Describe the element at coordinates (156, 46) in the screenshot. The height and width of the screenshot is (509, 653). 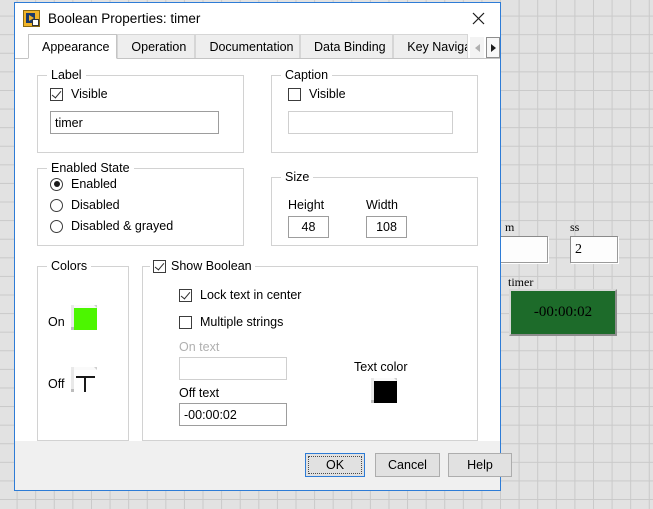
I see `tab-operation: Operation` at that location.